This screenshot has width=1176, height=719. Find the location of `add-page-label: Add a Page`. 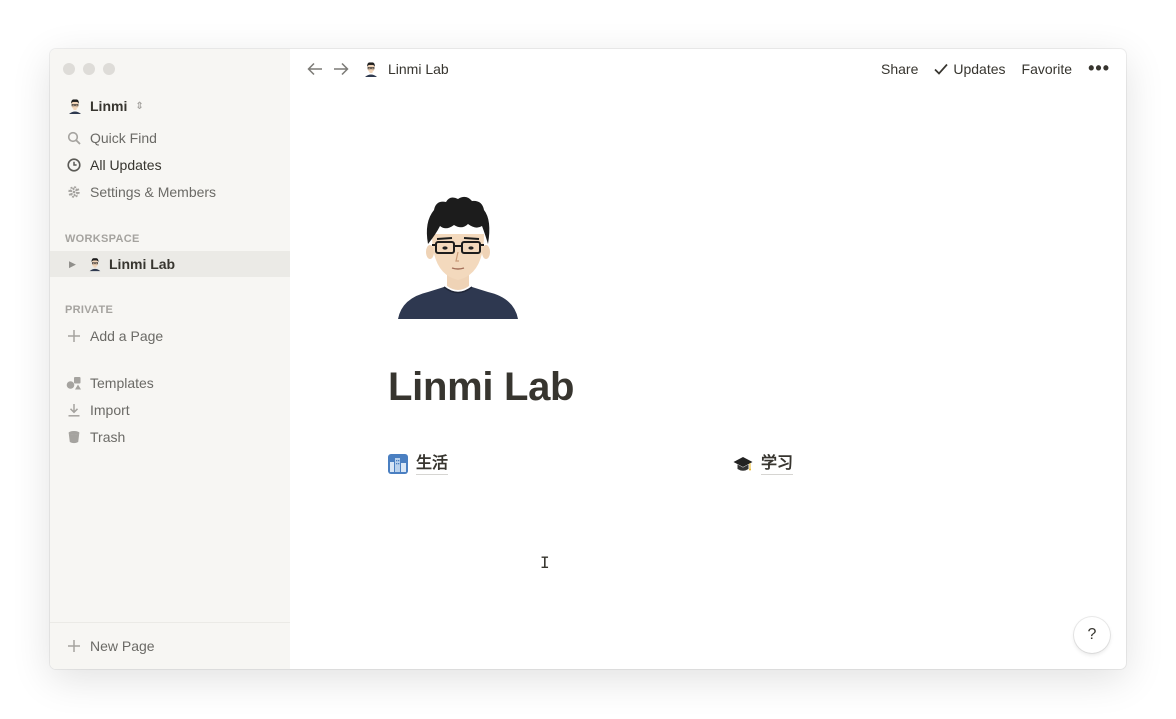

add-page-label: Add a Page is located at coordinates (127, 336).